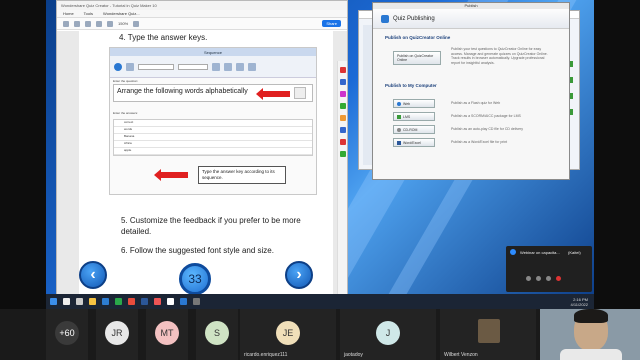 Image resolution: width=640 pixels, height=360 pixels. What do you see at coordinates (213, 144) in the screenshot?
I see `answer-row: Africa` at bounding box center [213, 144].